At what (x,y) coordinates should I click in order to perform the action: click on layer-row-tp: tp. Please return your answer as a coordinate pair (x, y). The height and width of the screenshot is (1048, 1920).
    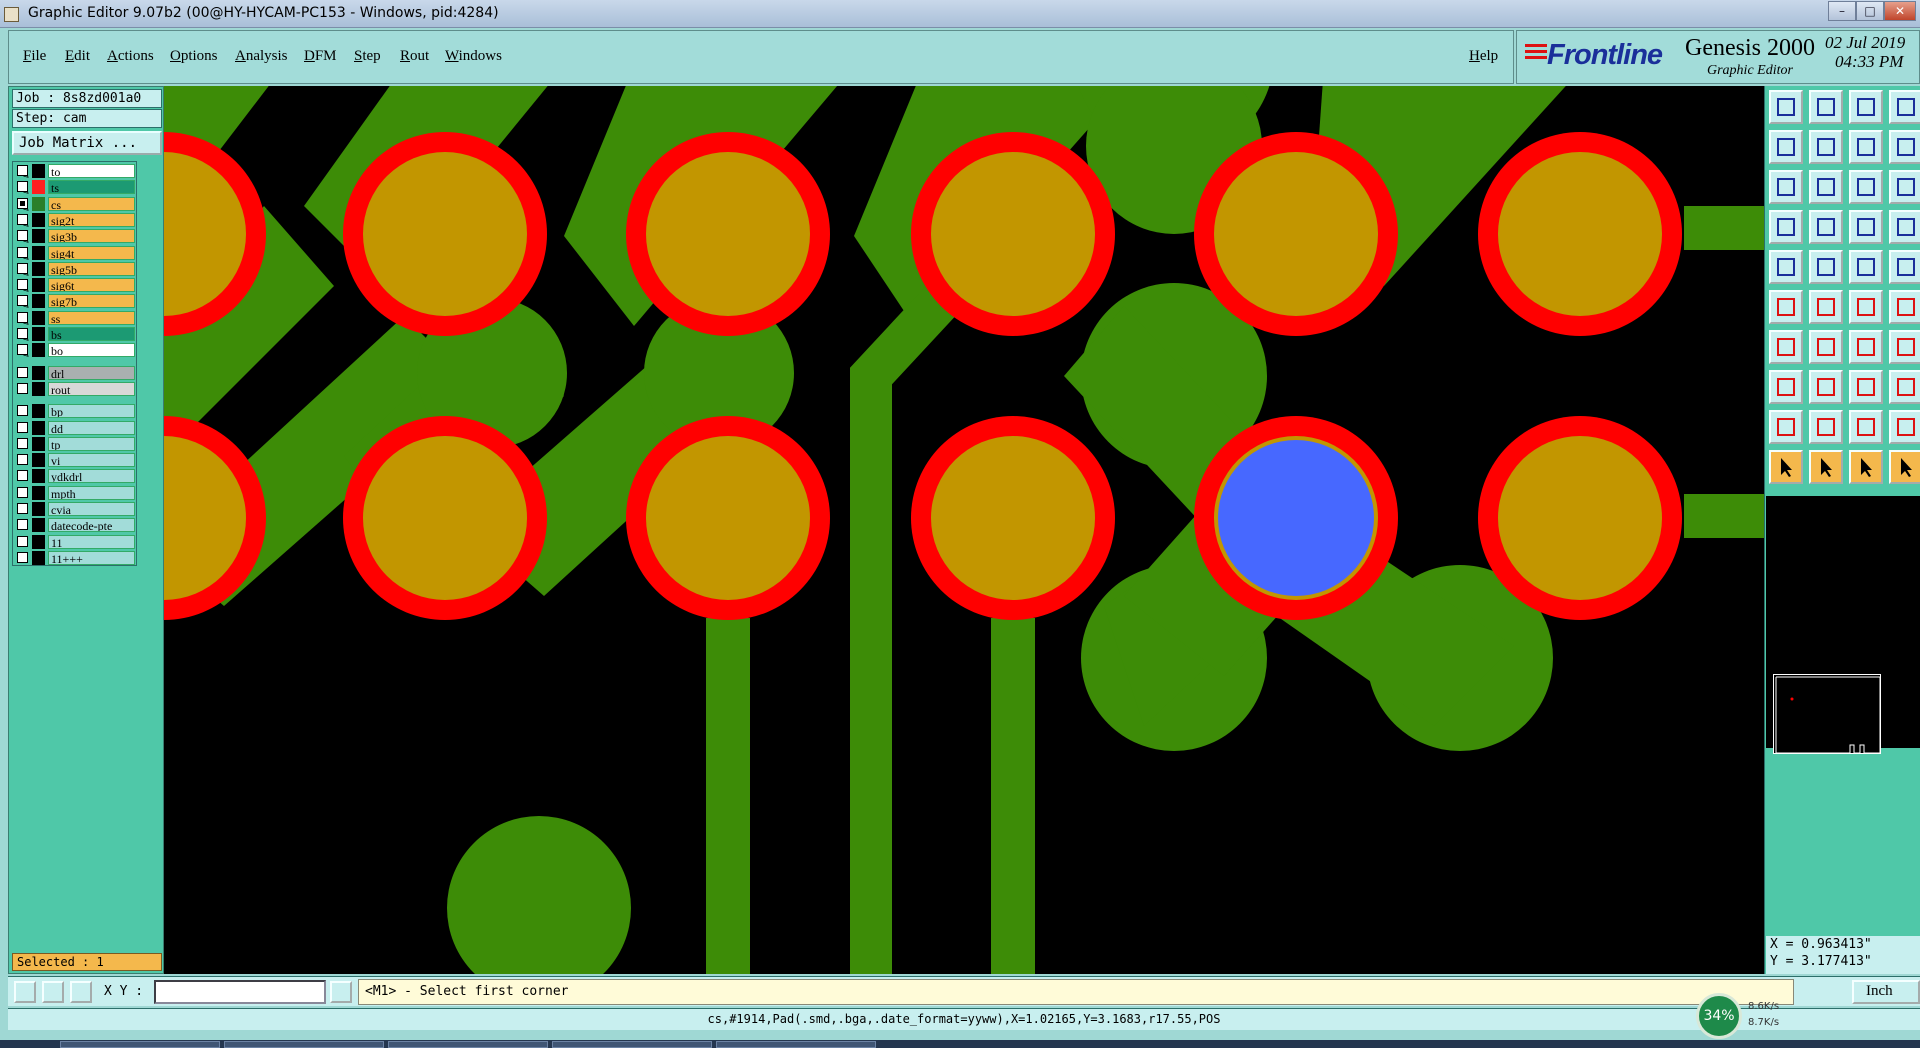
    Looking at the image, I should click on (76, 443).